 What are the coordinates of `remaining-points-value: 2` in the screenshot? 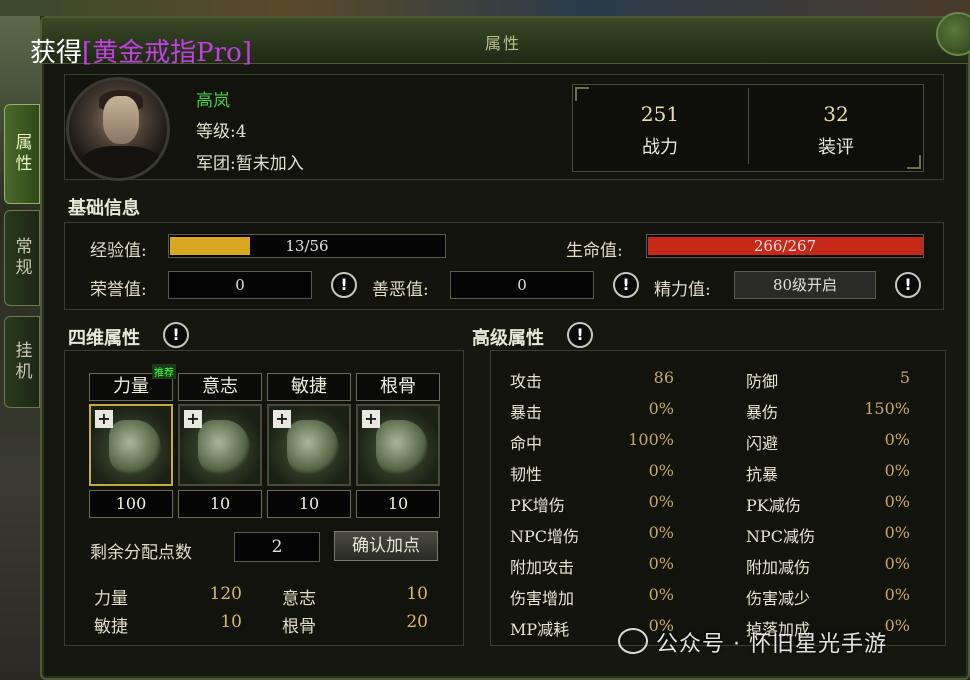 It's located at (277, 547).